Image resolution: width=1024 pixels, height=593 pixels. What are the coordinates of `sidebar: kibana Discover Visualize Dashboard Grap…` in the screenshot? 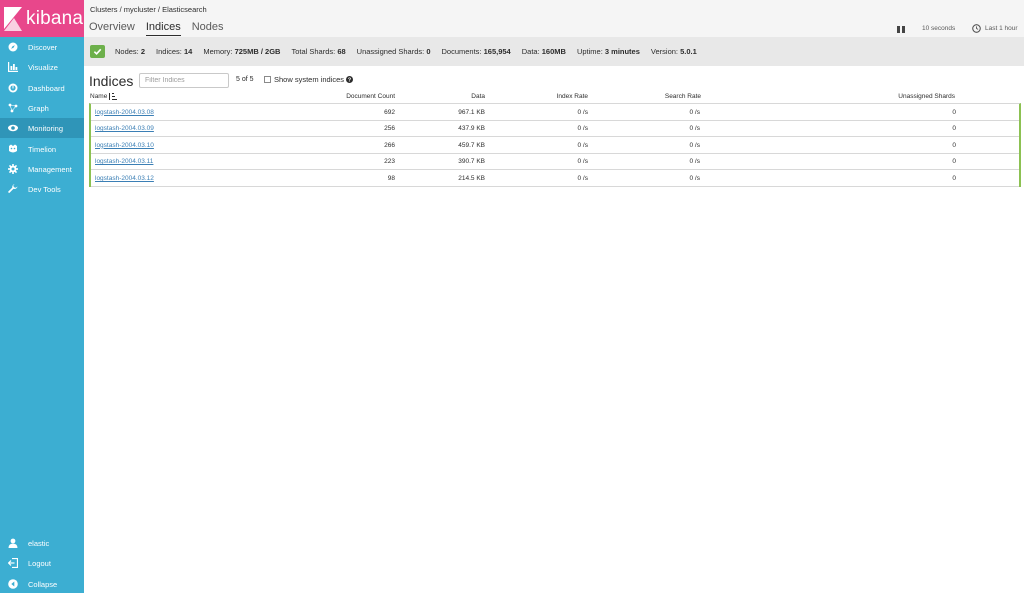 It's located at (42, 296).